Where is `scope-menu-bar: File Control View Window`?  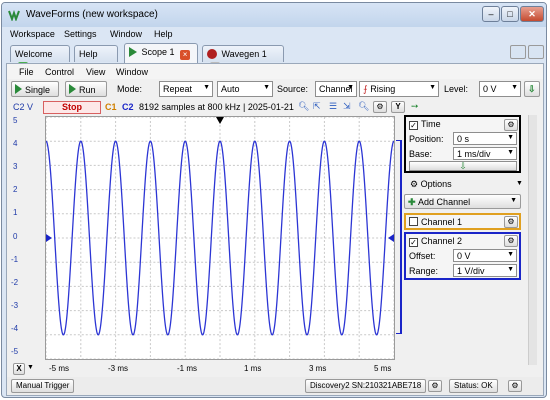
scope-menu-bar: File Control View Window is located at coordinates (275, 71).